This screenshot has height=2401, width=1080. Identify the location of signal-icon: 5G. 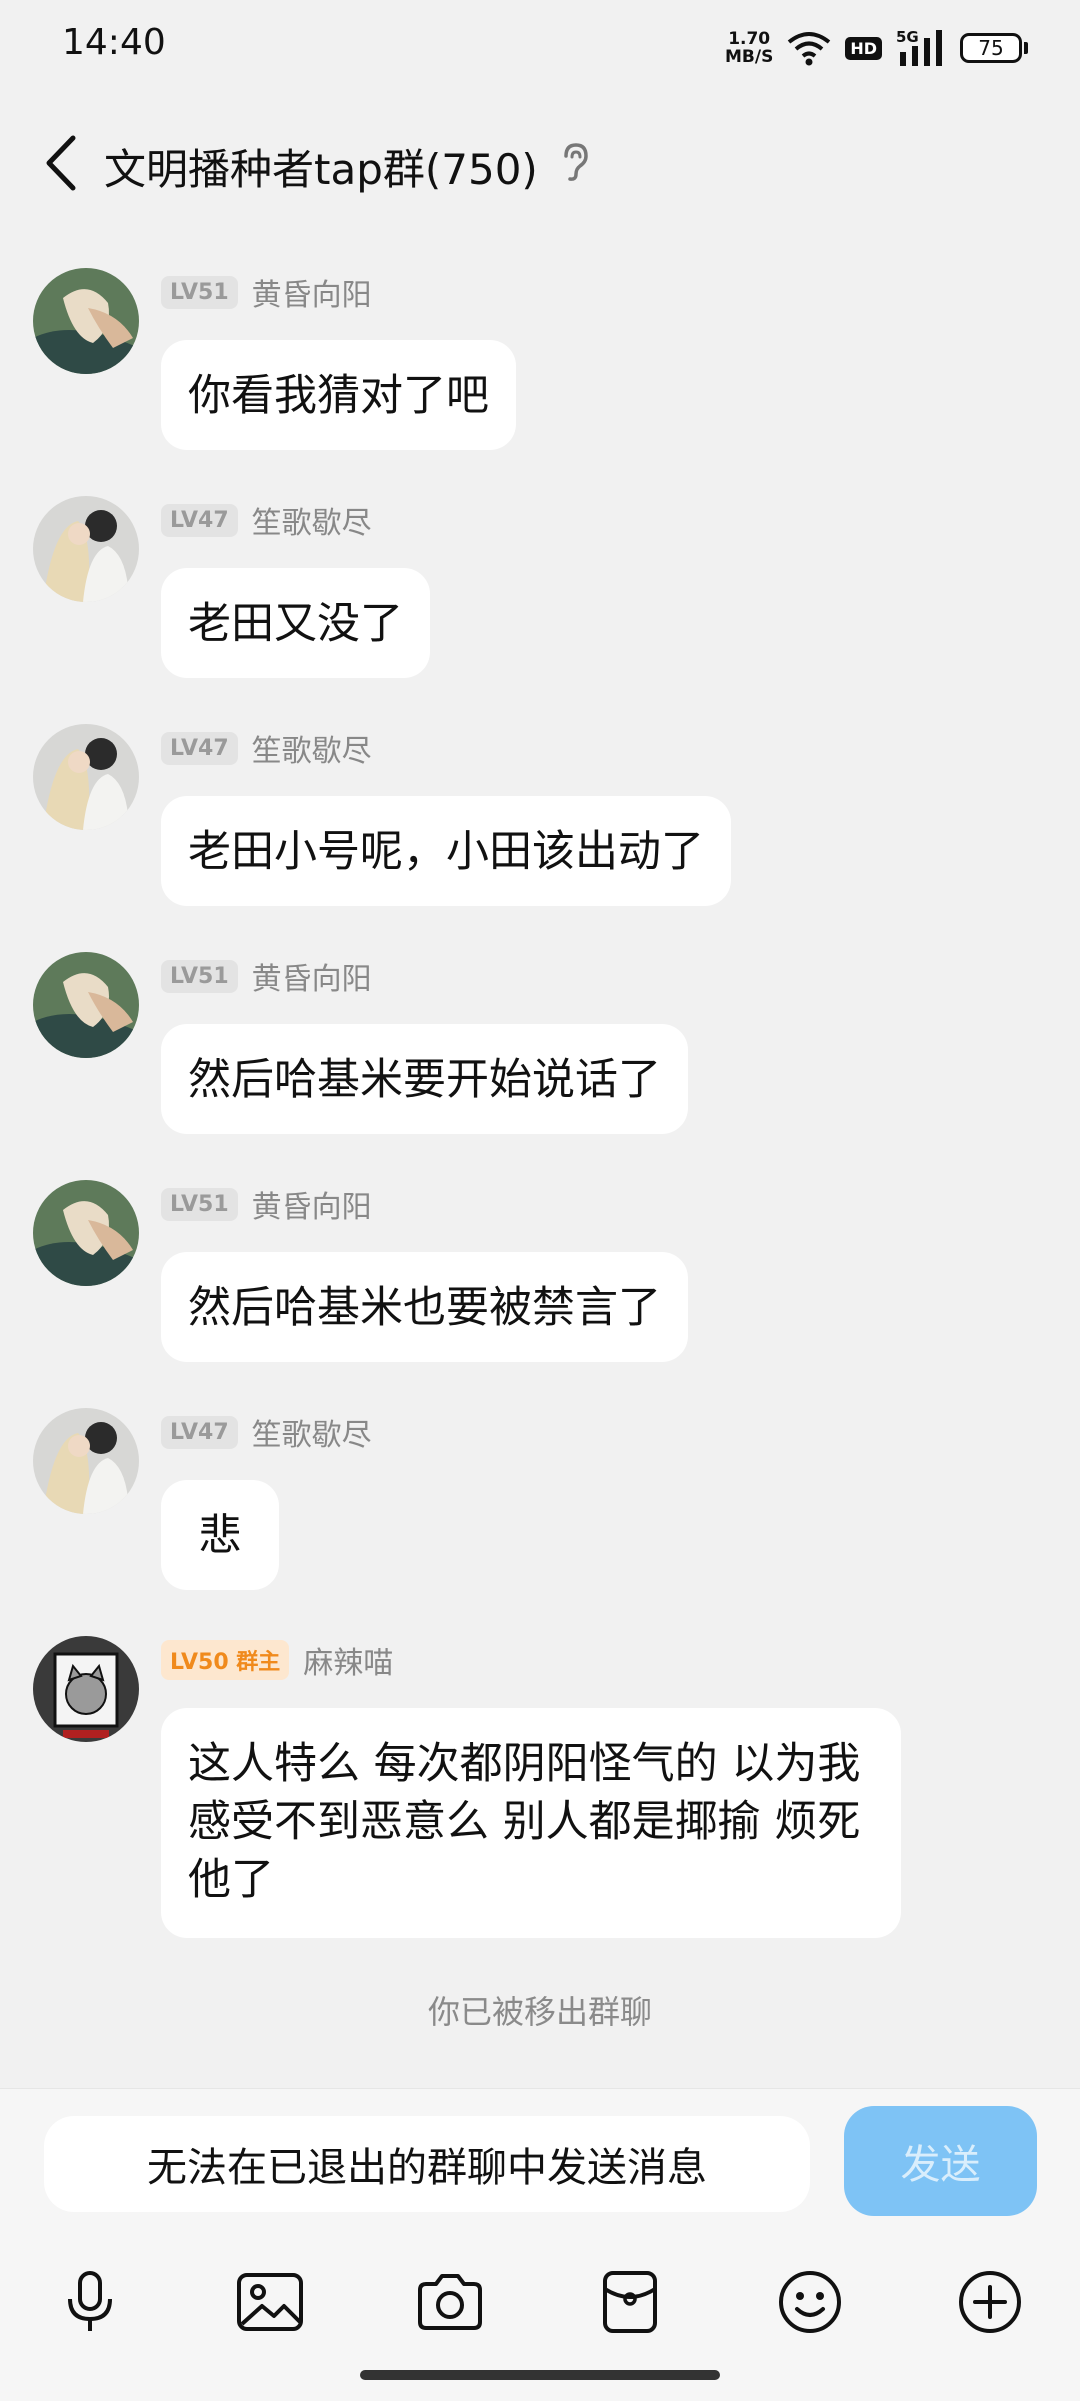
(919, 47).